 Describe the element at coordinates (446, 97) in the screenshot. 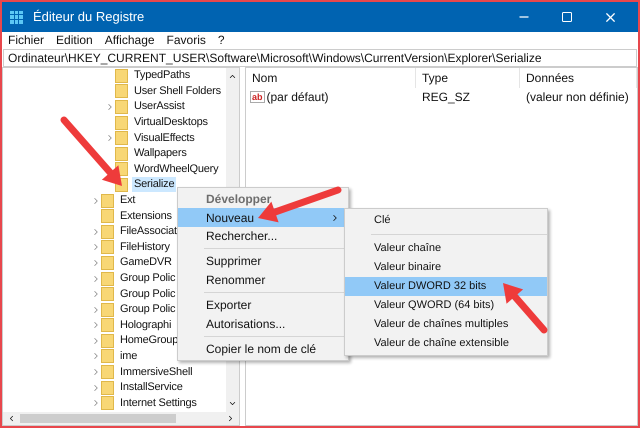

I see `value-type: REG_SZ` at that location.